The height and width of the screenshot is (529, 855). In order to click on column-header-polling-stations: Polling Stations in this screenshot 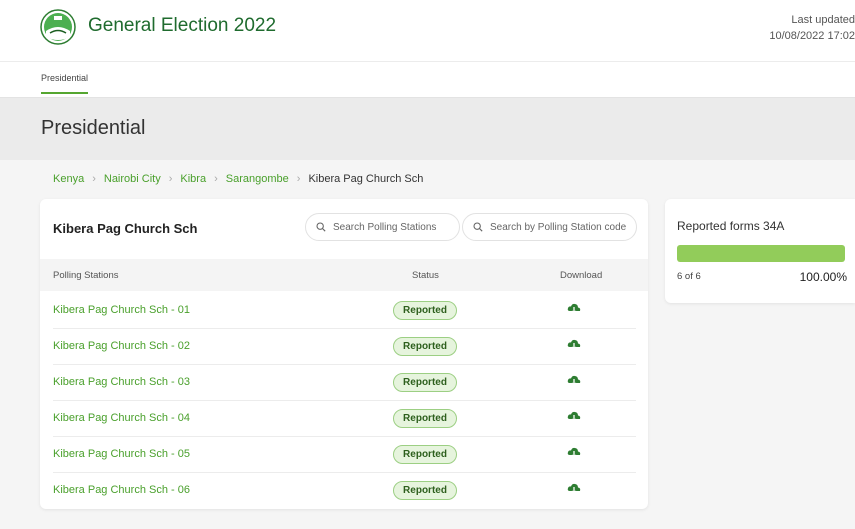, I will do `click(86, 275)`.